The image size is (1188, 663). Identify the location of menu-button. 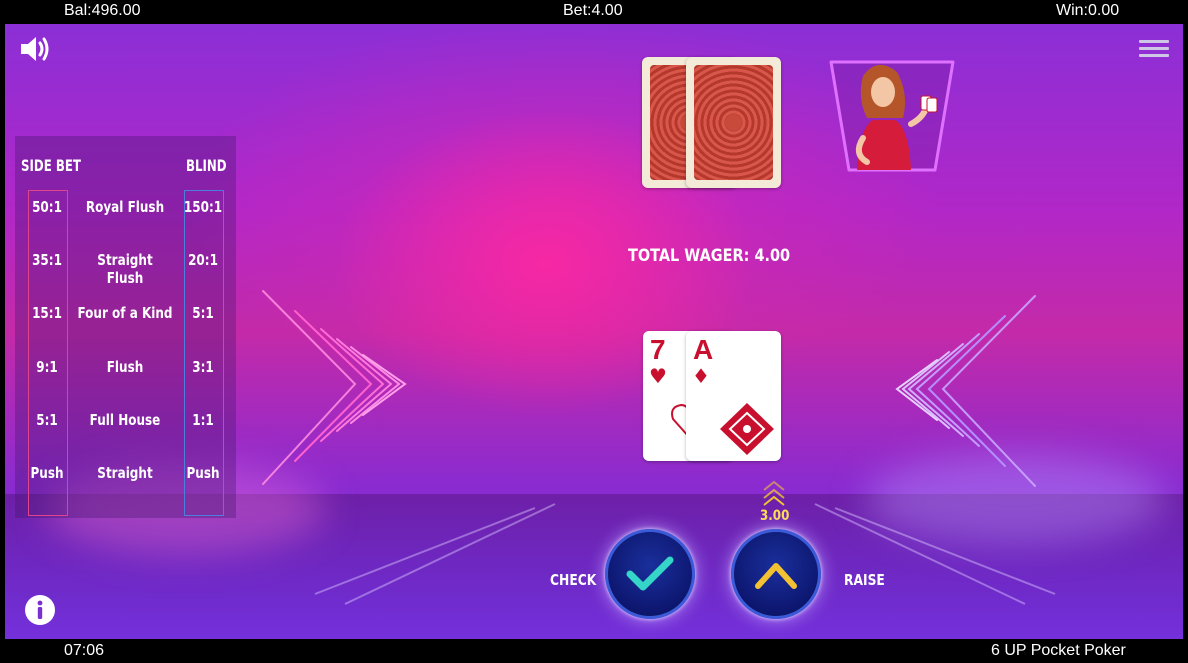
(1154, 51).